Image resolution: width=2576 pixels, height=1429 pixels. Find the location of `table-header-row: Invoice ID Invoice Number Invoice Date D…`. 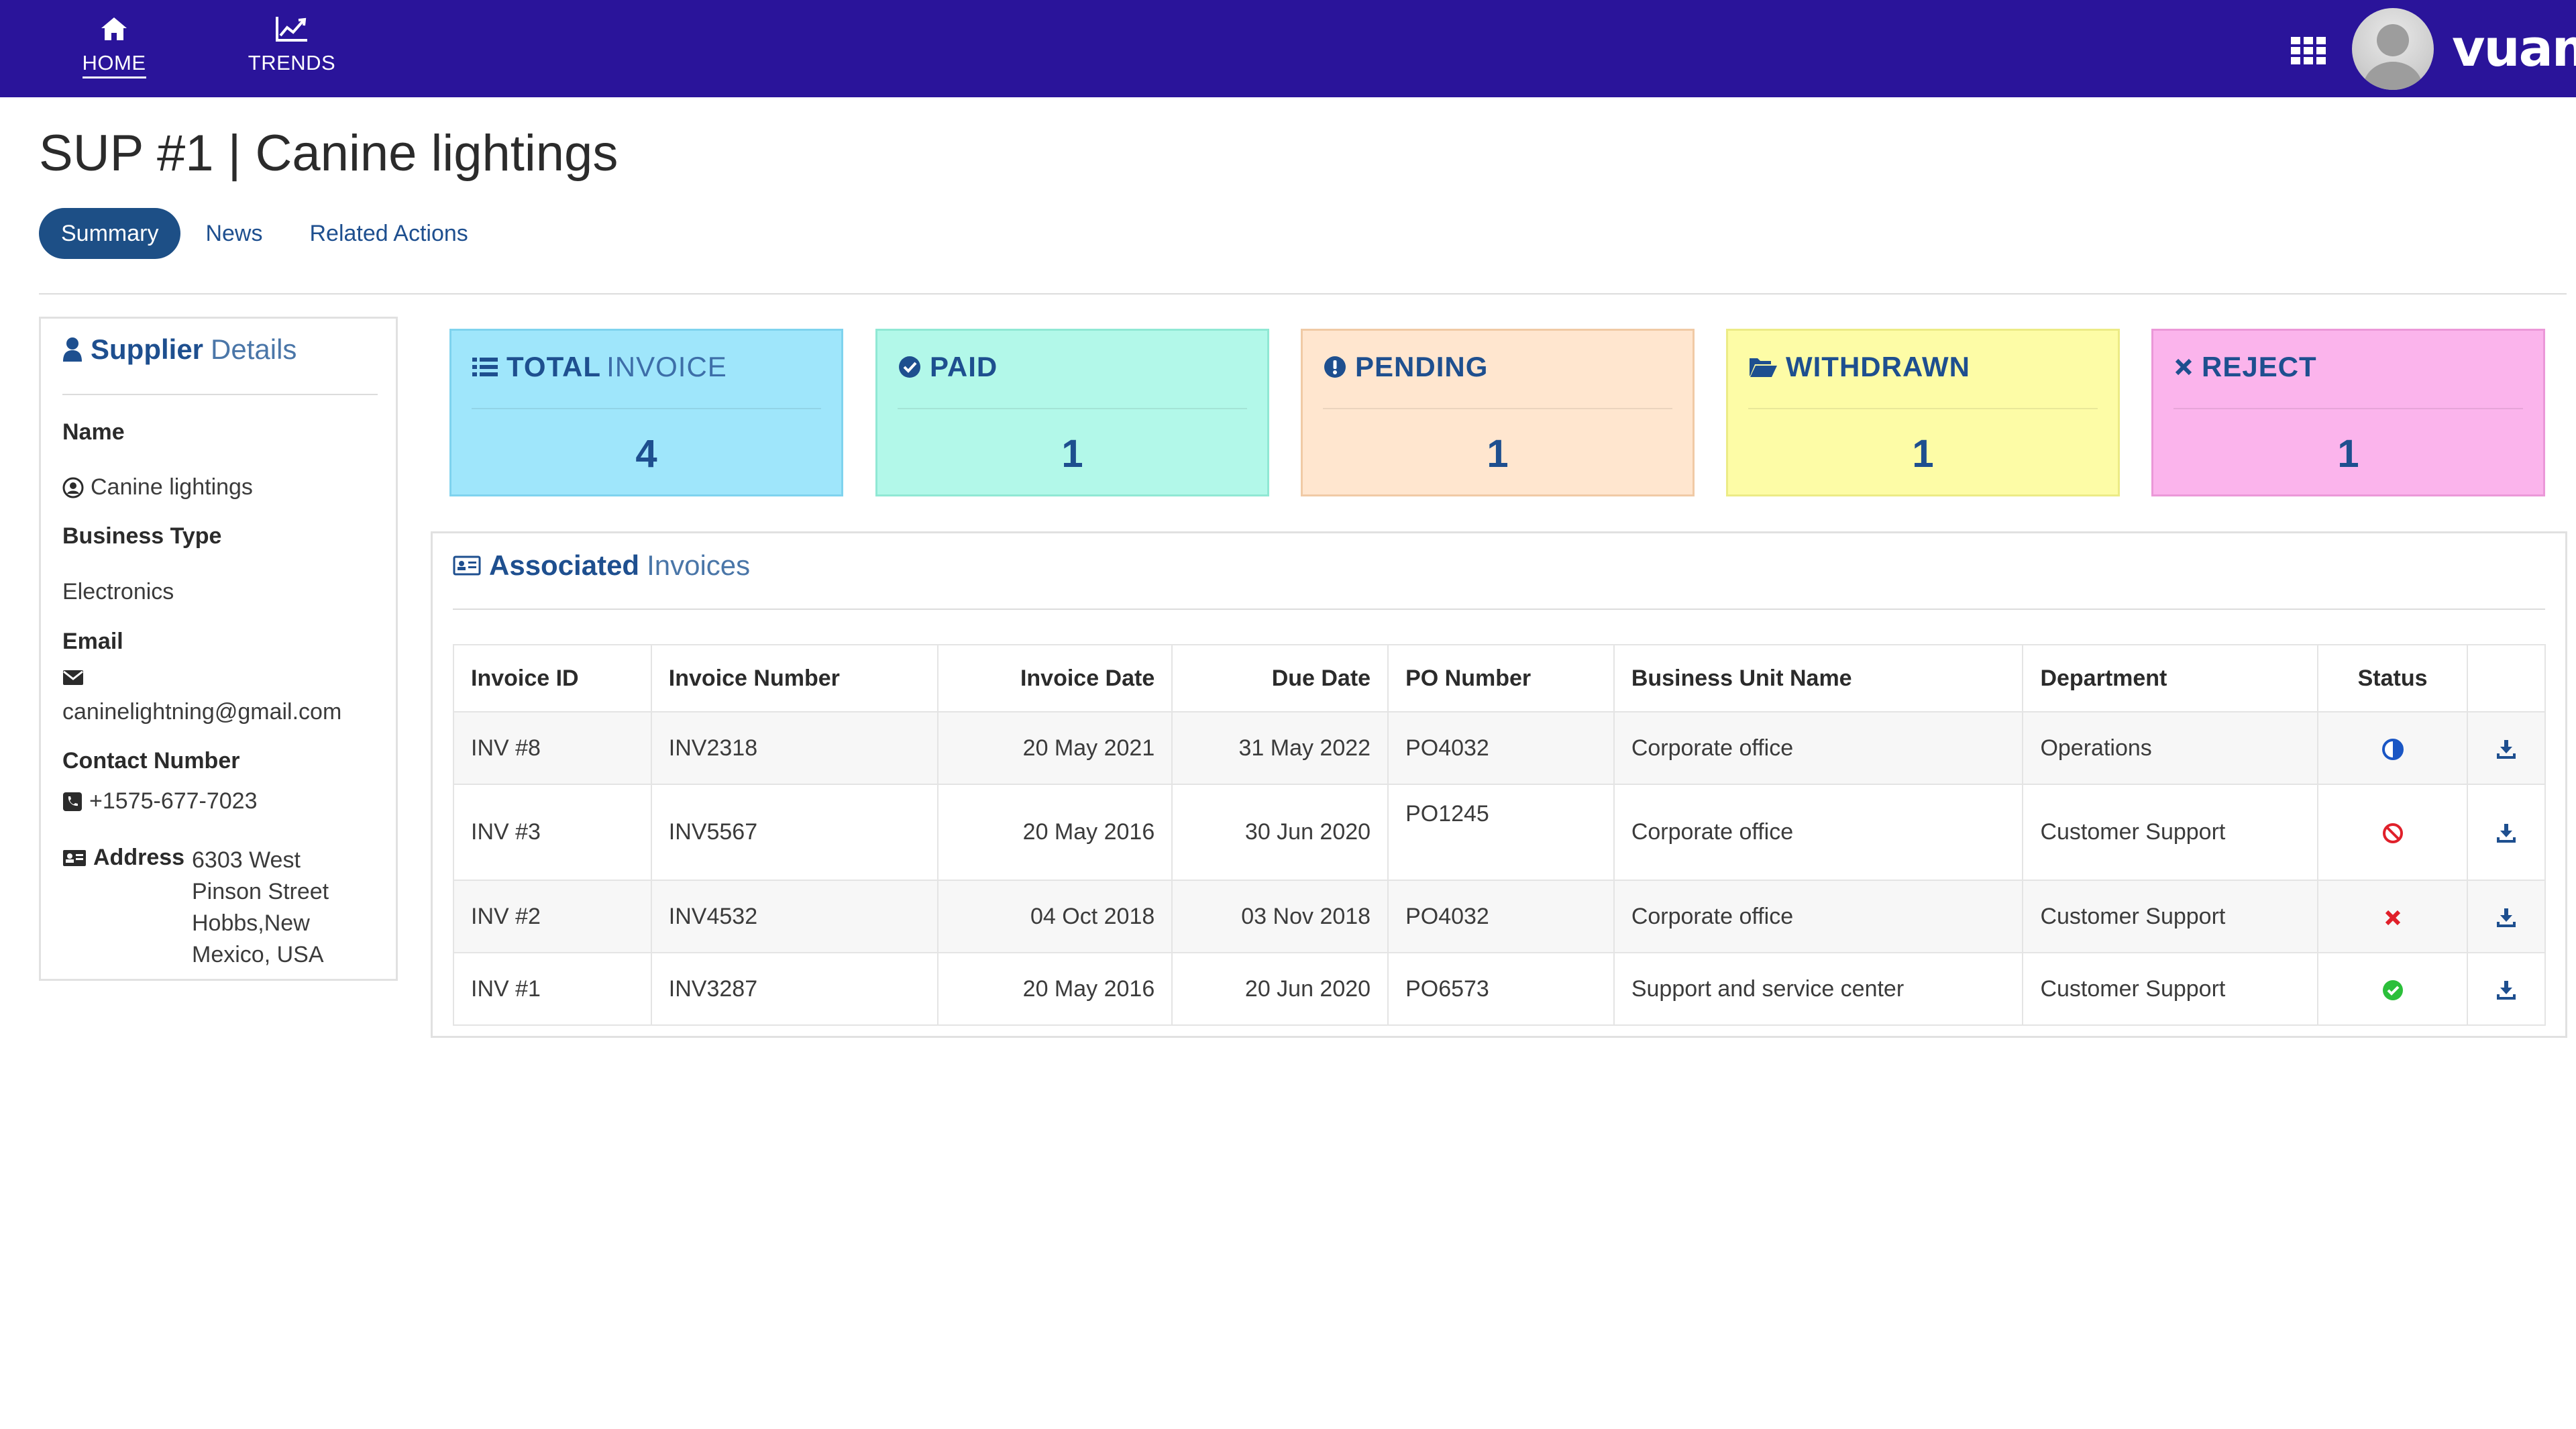

table-header-row: Invoice ID Invoice Number Invoice Date D… is located at coordinates (1499, 678).